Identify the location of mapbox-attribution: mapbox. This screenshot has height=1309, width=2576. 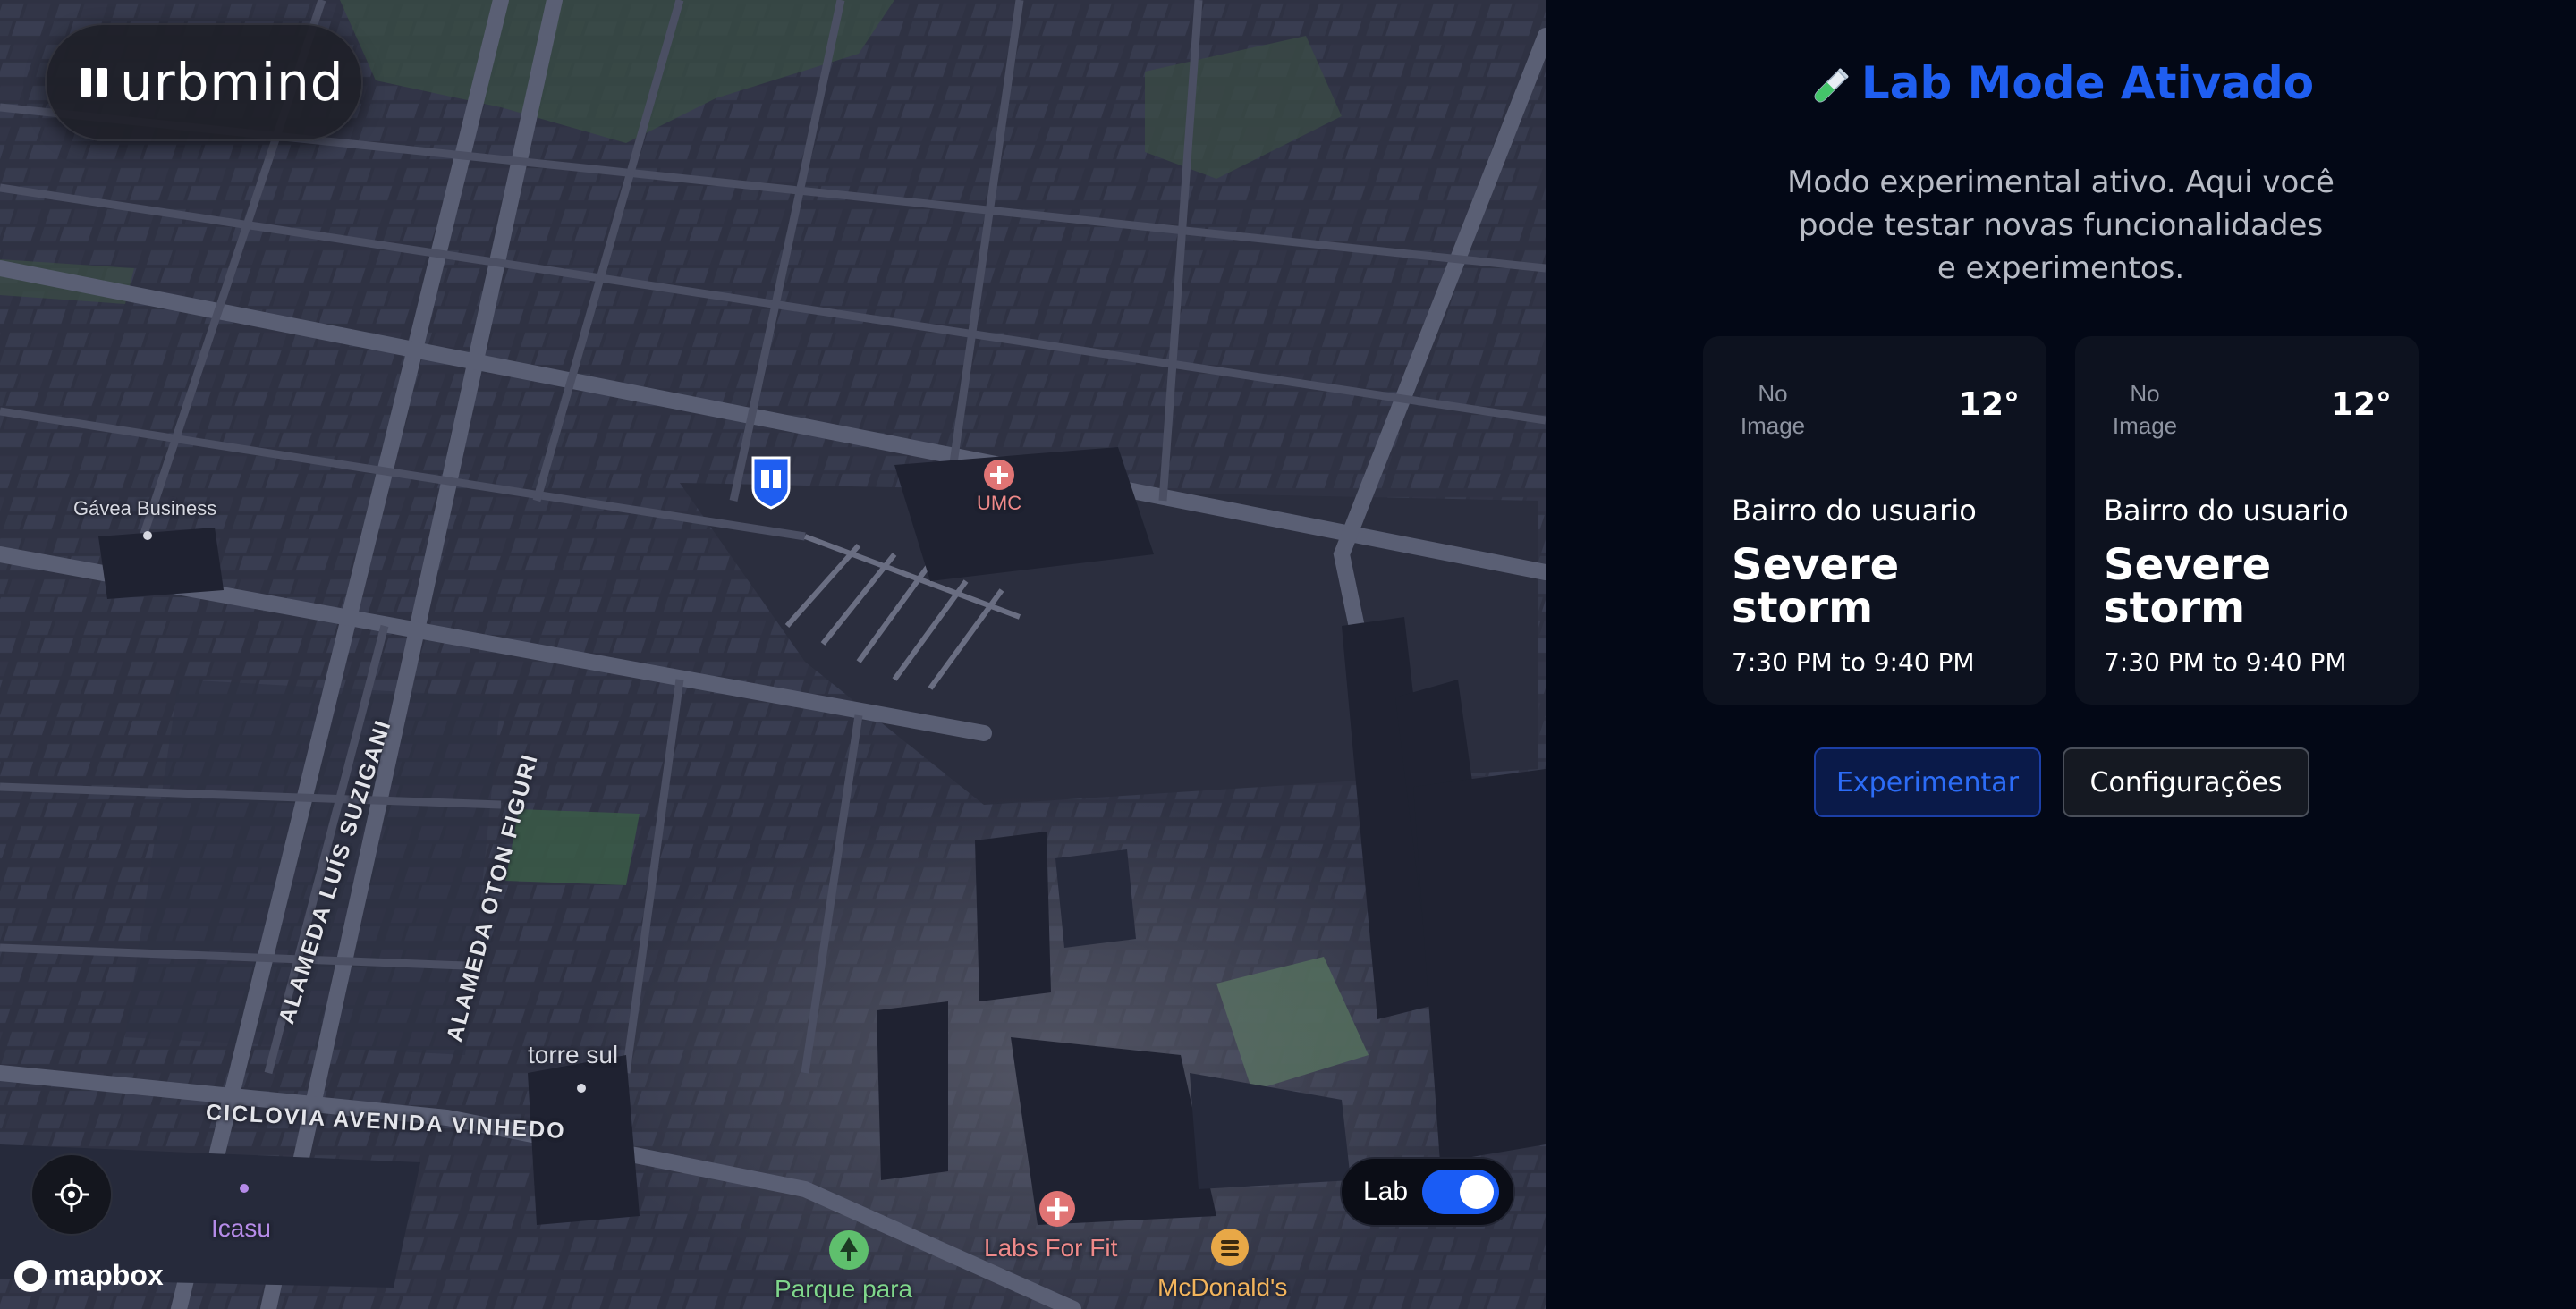
(89, 1275).